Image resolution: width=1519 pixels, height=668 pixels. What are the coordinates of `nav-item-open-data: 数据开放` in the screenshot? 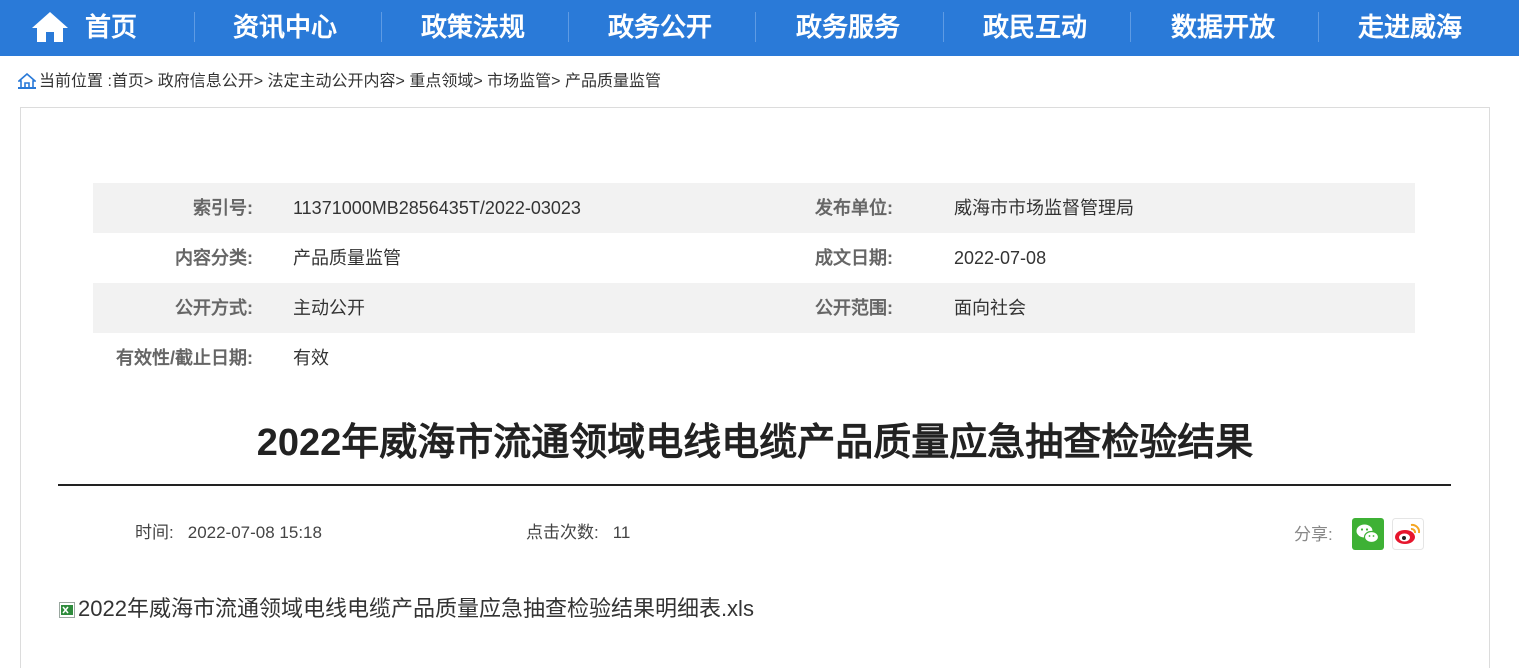 It's located at (1223, 28).